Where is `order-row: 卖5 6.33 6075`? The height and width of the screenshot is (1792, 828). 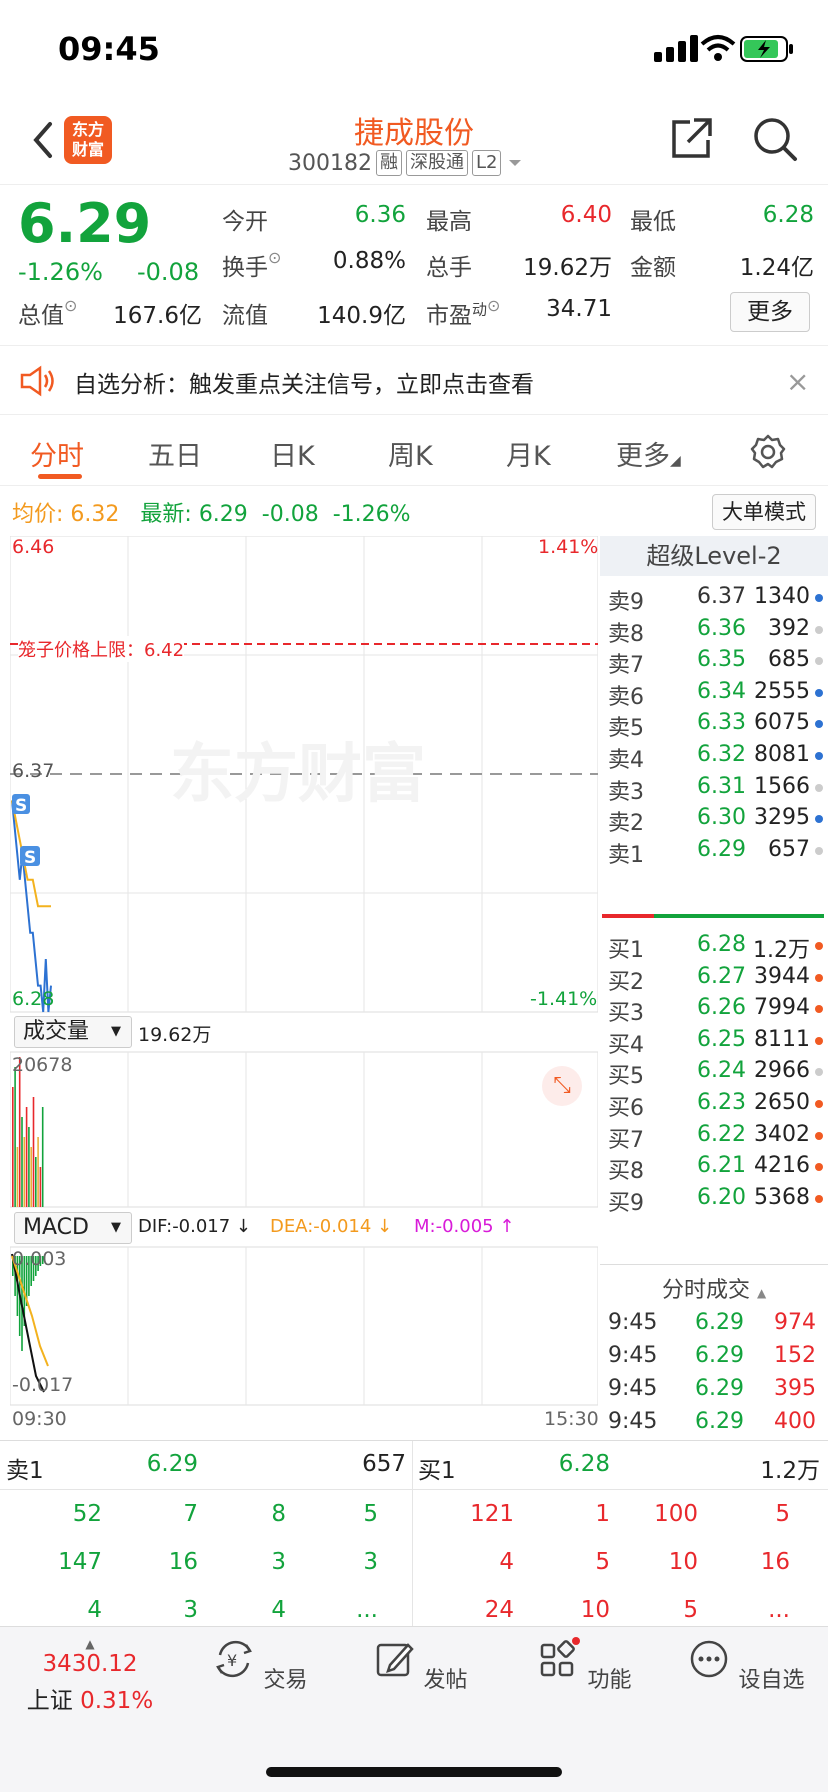 order-row: 卖5 6.33 6075 is located at coordinates (715, 724).